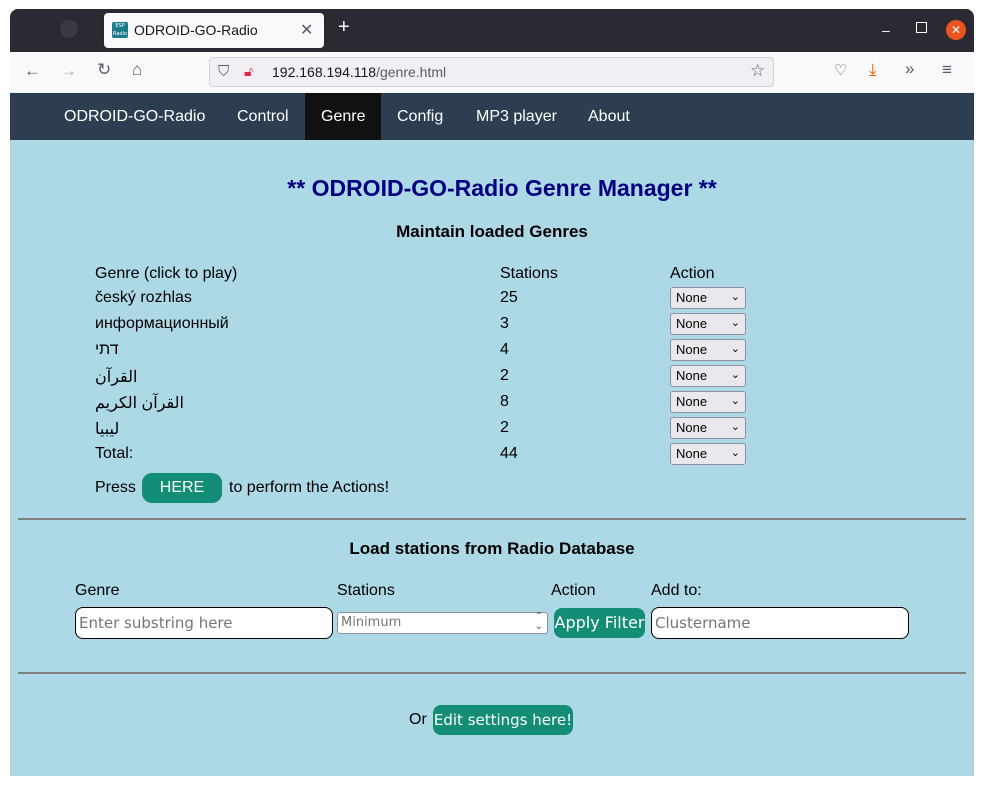  I want to click on browser-tab: ESP Radio ODROID-GO-Radio ✕, so click(214, 30).